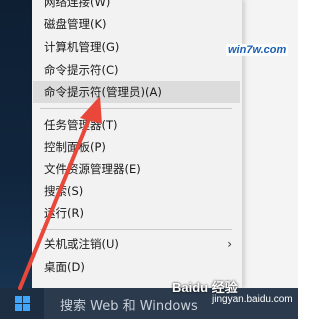  Describe the element at coordinates (136, 70) in the screenshot. I see `menu-item-command-prompt: 命令提示符(C)` at that location.